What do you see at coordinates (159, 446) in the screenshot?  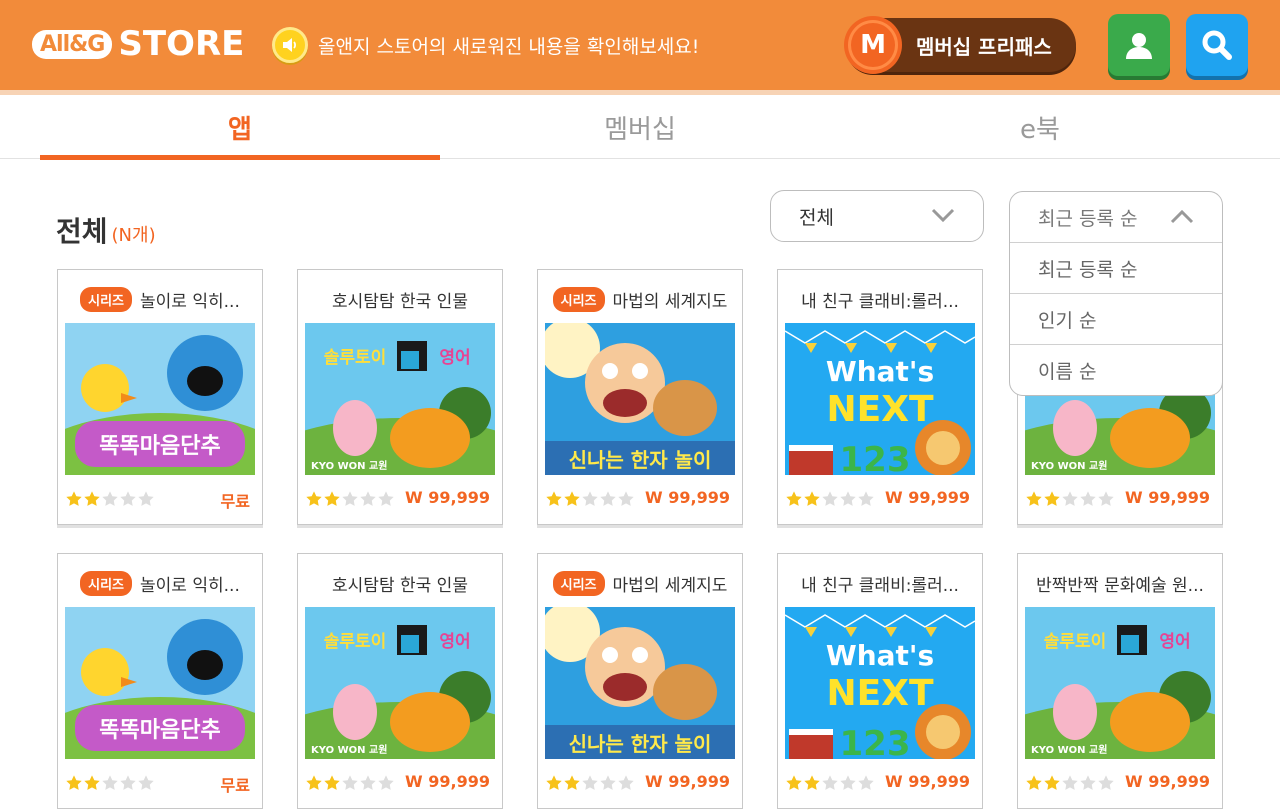 I see `svg-text: 똑똑마음단추` at bounding box center [159, 446].